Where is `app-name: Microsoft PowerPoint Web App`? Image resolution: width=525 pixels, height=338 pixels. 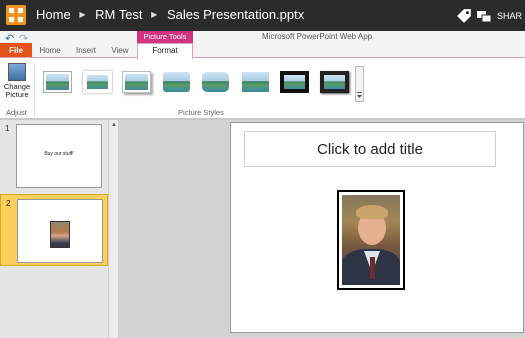
app-name: Microsoft PowerPoint Web App is located at coordinates (317, 36).